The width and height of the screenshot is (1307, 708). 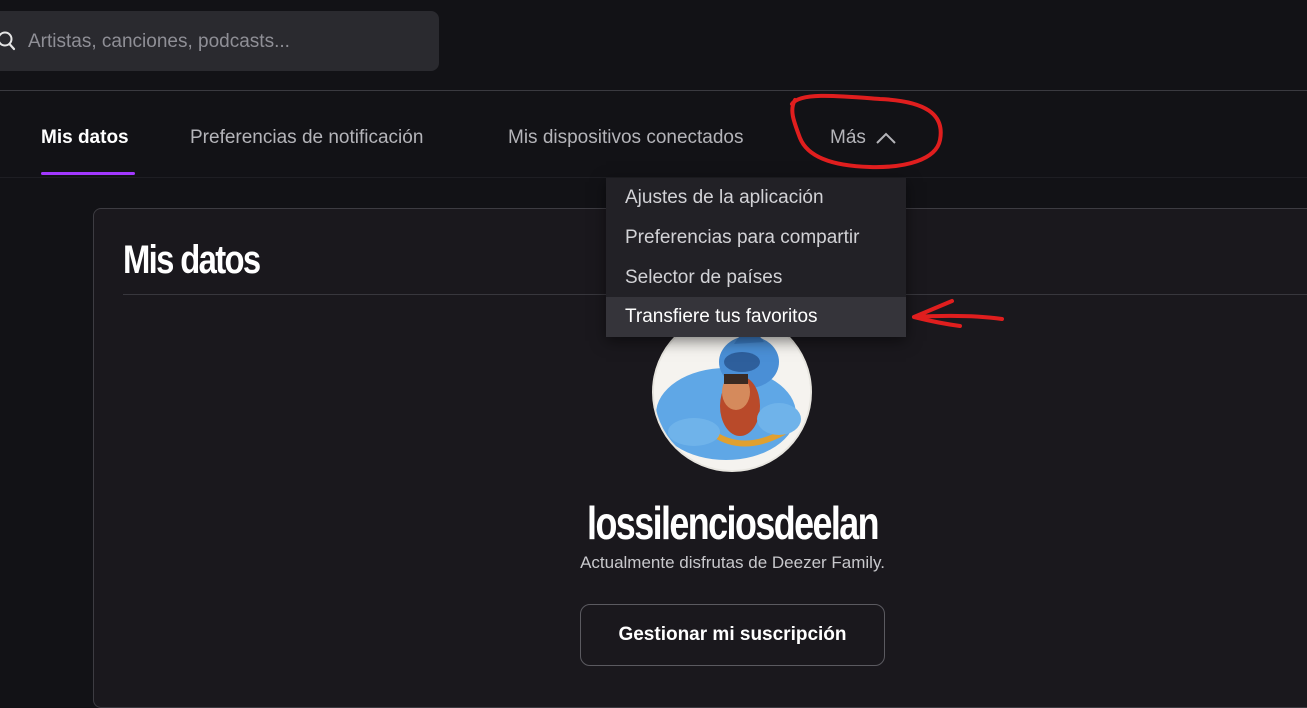 I want to click on menu-item-app-settings: Ajustes de la aplicación, so click(x=756, y=198).